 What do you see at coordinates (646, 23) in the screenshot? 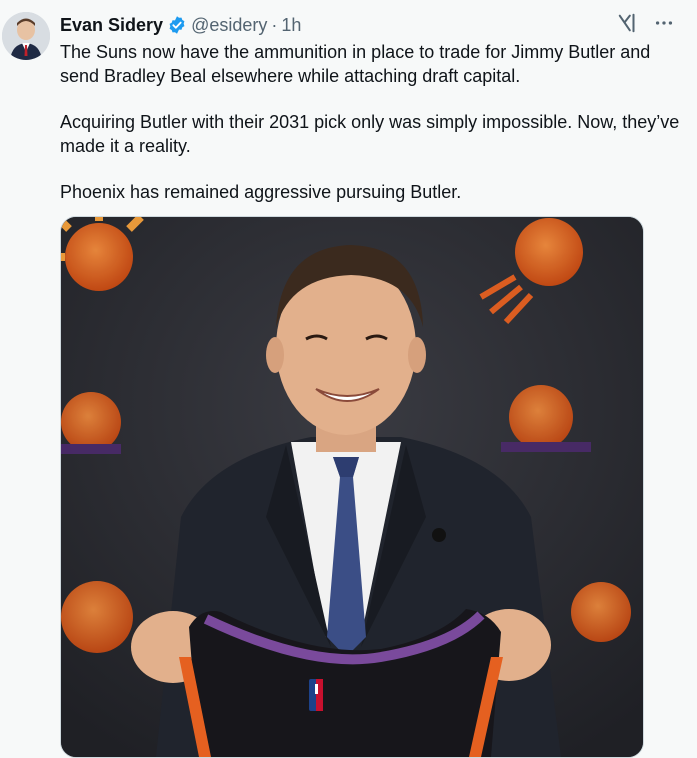
I see `tweet-actions-top` at bounding box center [646, 23].